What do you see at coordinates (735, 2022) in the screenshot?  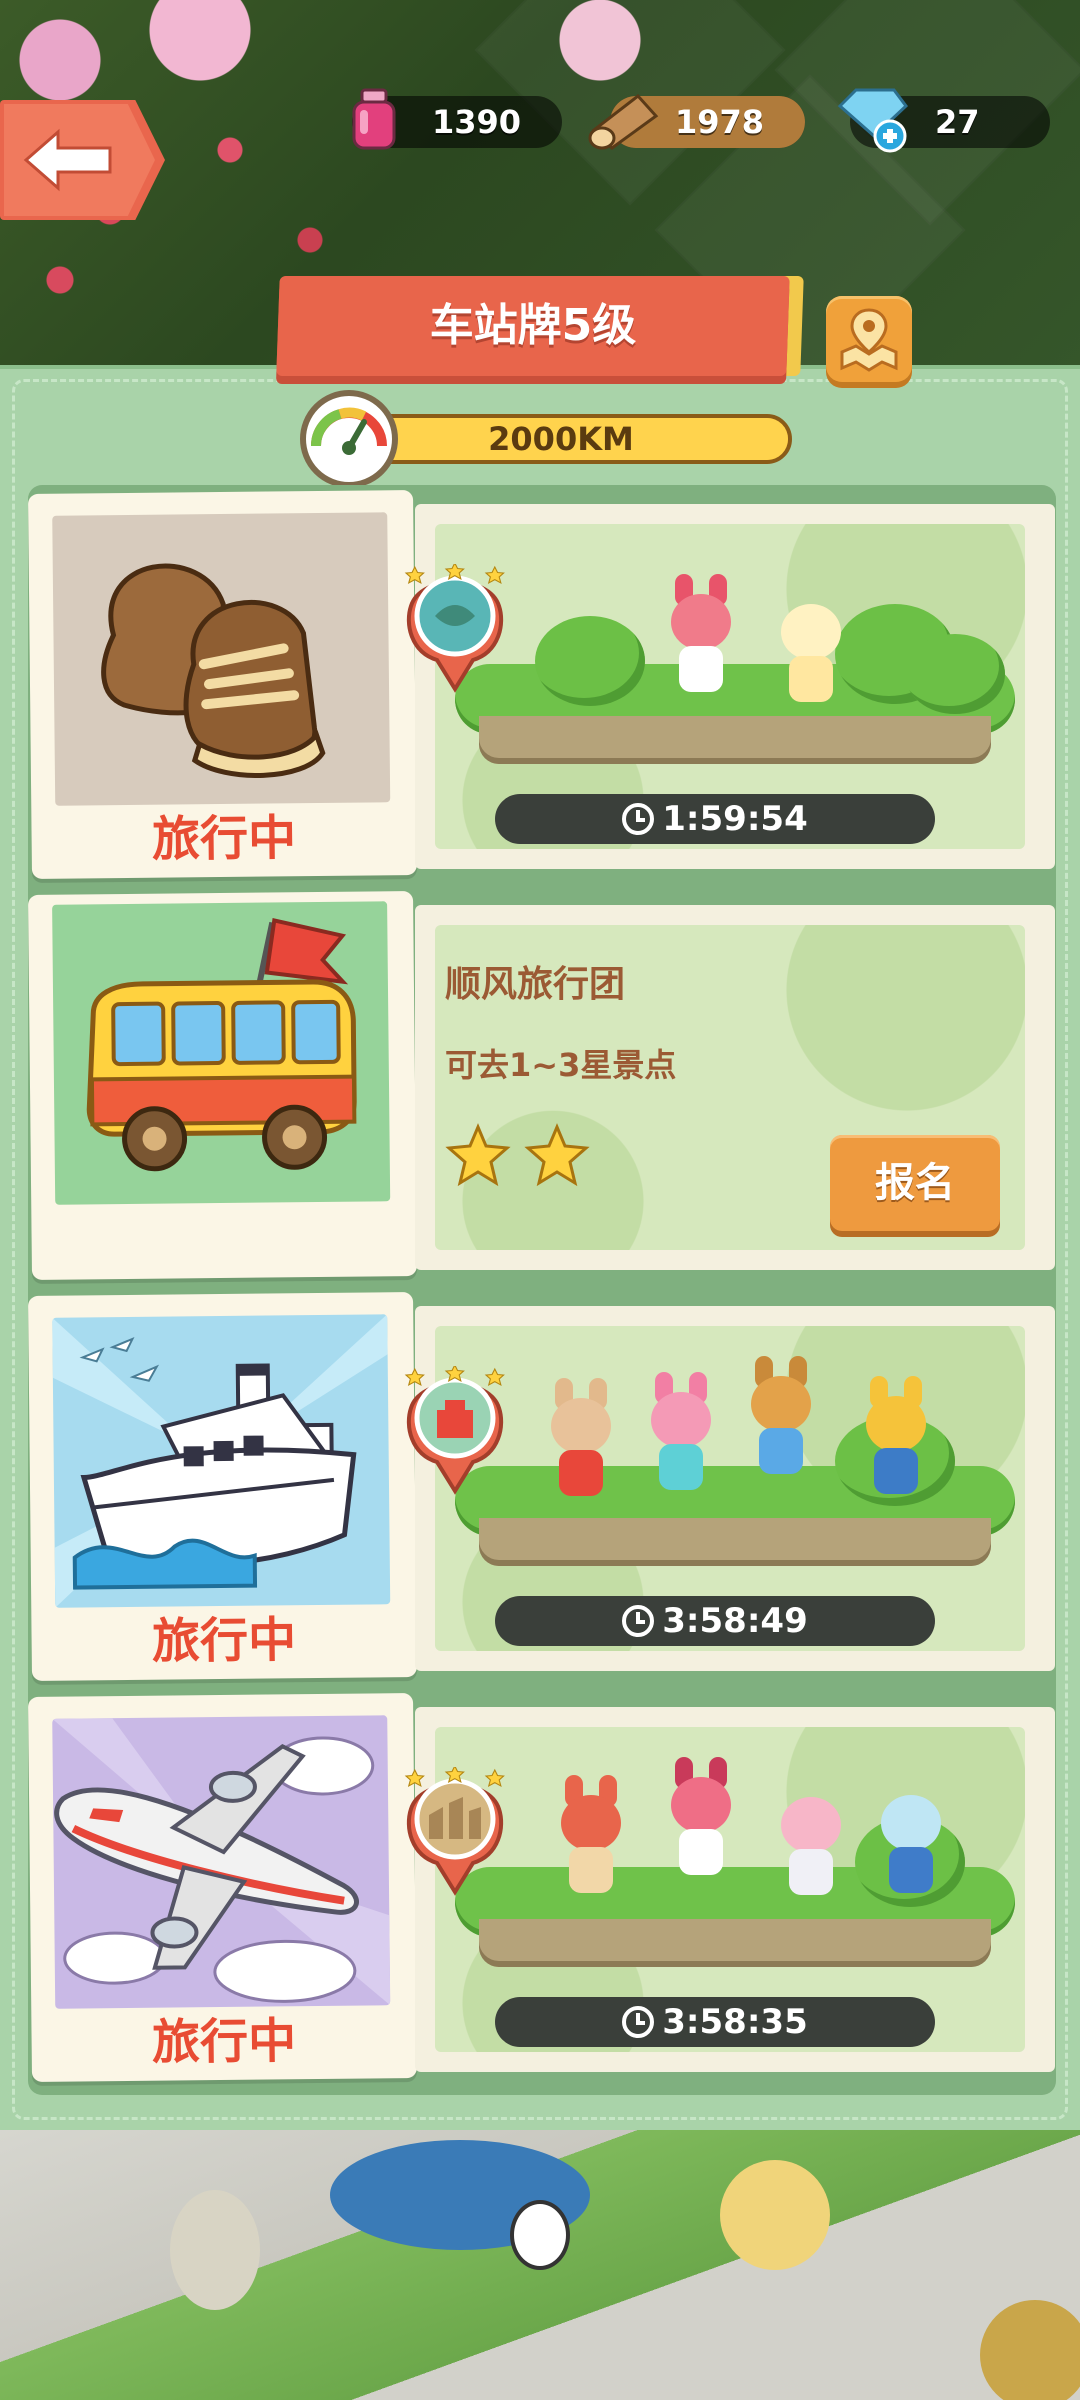 I see `timer-value: 3:58:35` at bounding box center [735, 2022].